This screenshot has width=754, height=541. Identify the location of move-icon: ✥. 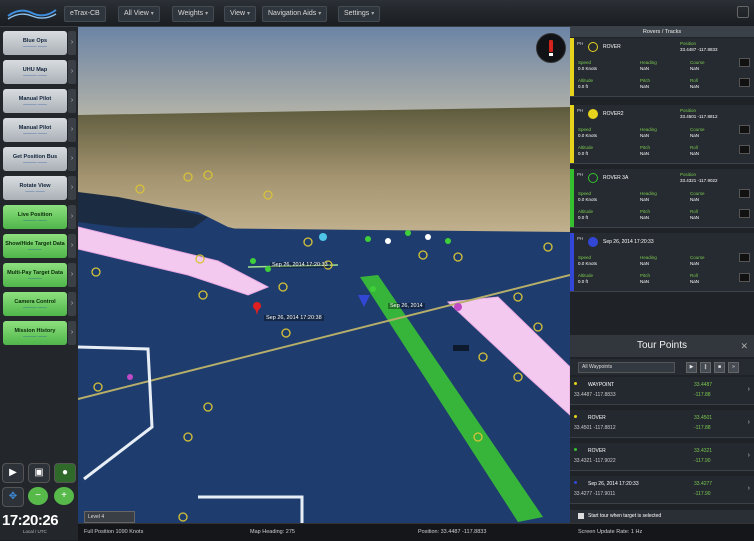
(13, 497).